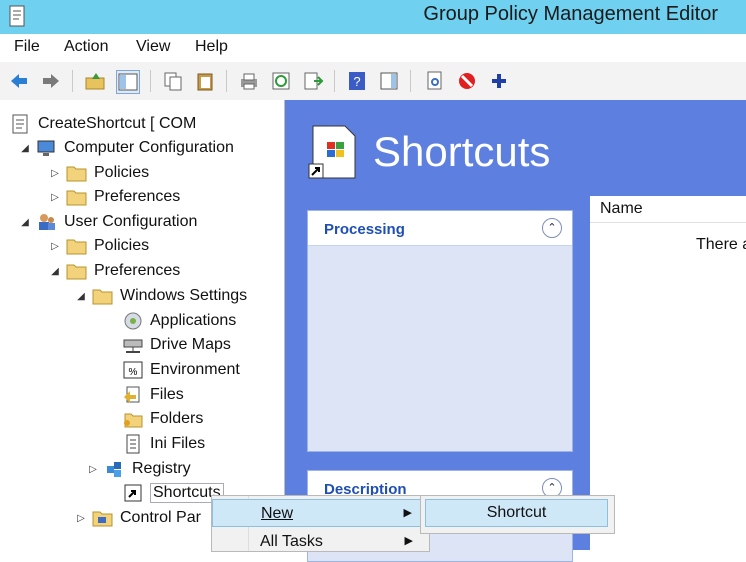  What do you see at coordinates (440, 228) in the screenshot?
I see `processing-panel-header: Processing ⌃` at bounding box center [440, 228].